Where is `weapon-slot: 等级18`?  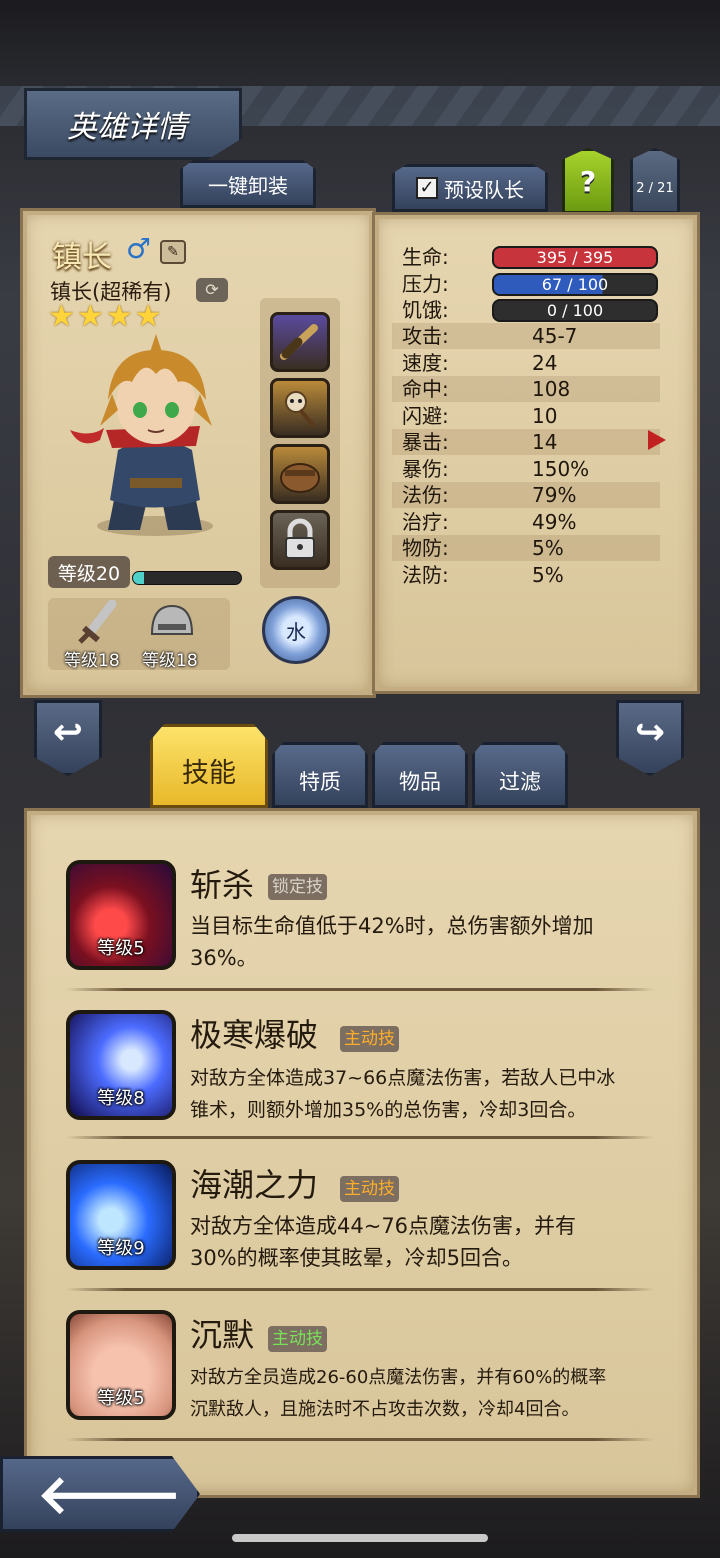 weapon-slot: 等级18 is located at coordinates (97, 635).